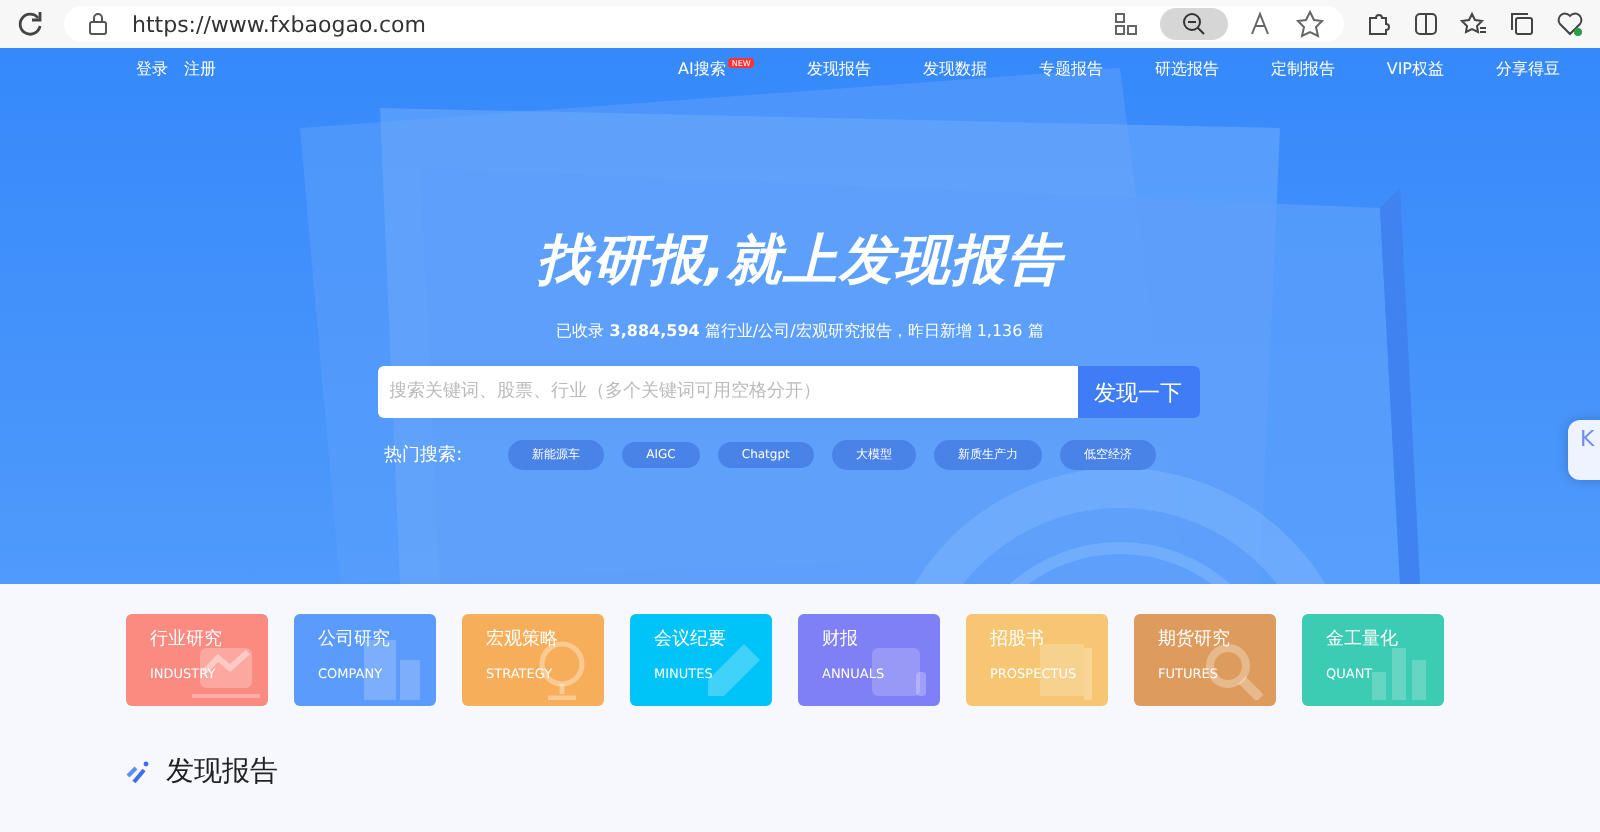  I want to click on auth-link: 登录, so click(152, 68).